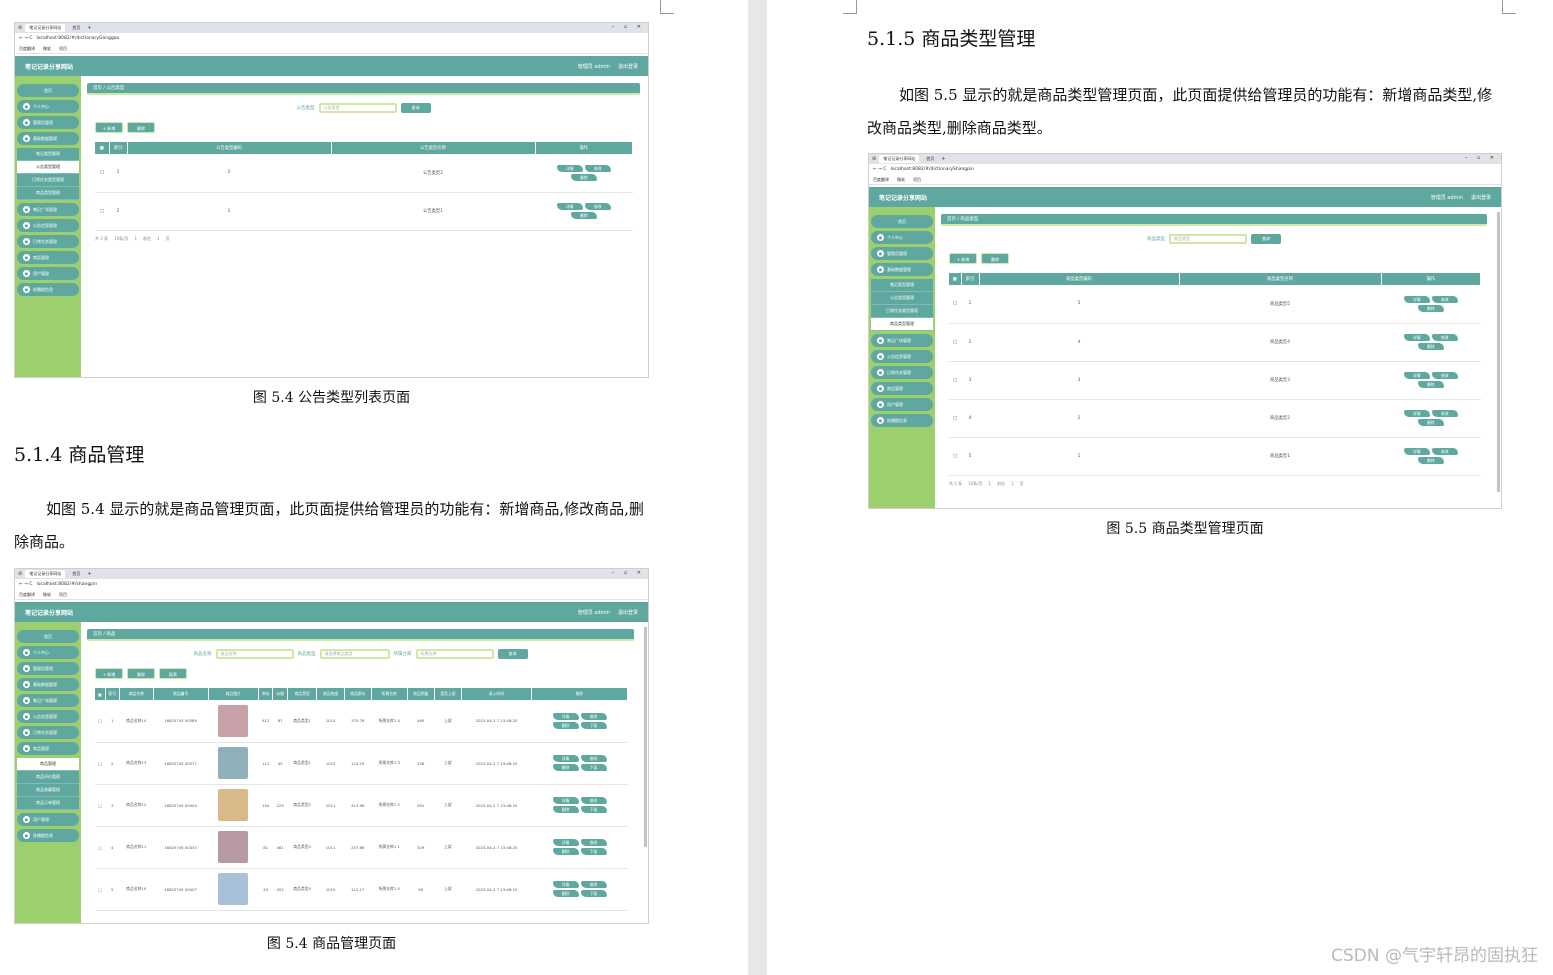 The width and height of the screenshot is (1553, 975). I want to click on sidebar-subitem-active: 商品类型管理, so click(902, 324).